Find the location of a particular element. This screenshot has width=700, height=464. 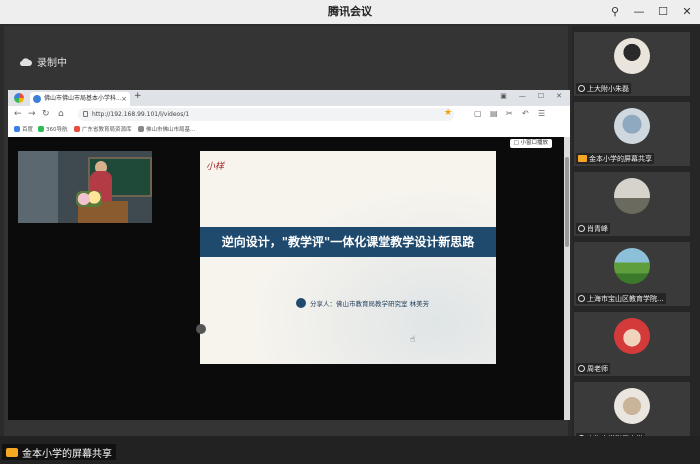

browser-tab: 佛山市佛山市局基本小学科... × is located at coordinates (80, 99).